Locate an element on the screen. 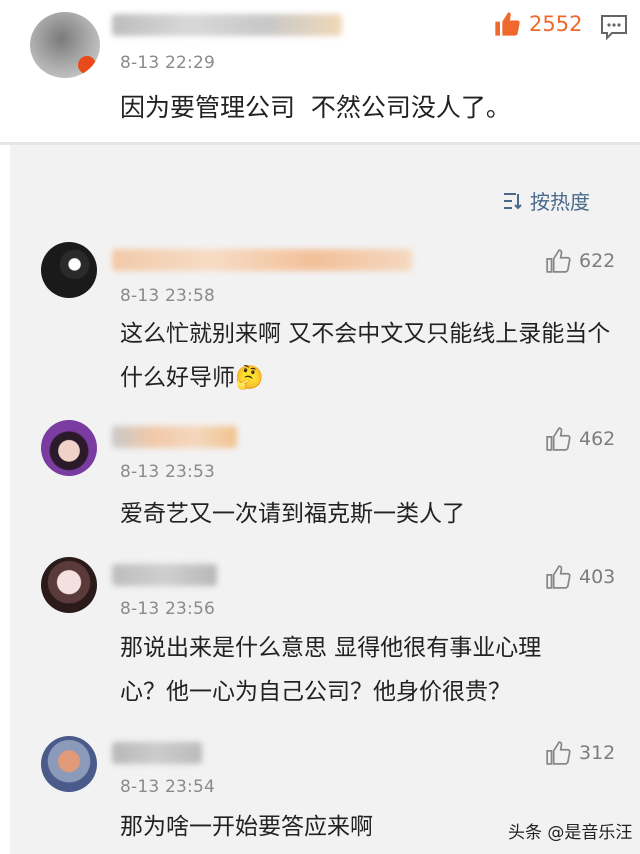  like-count: 312 is located at coordinates (597, 753).